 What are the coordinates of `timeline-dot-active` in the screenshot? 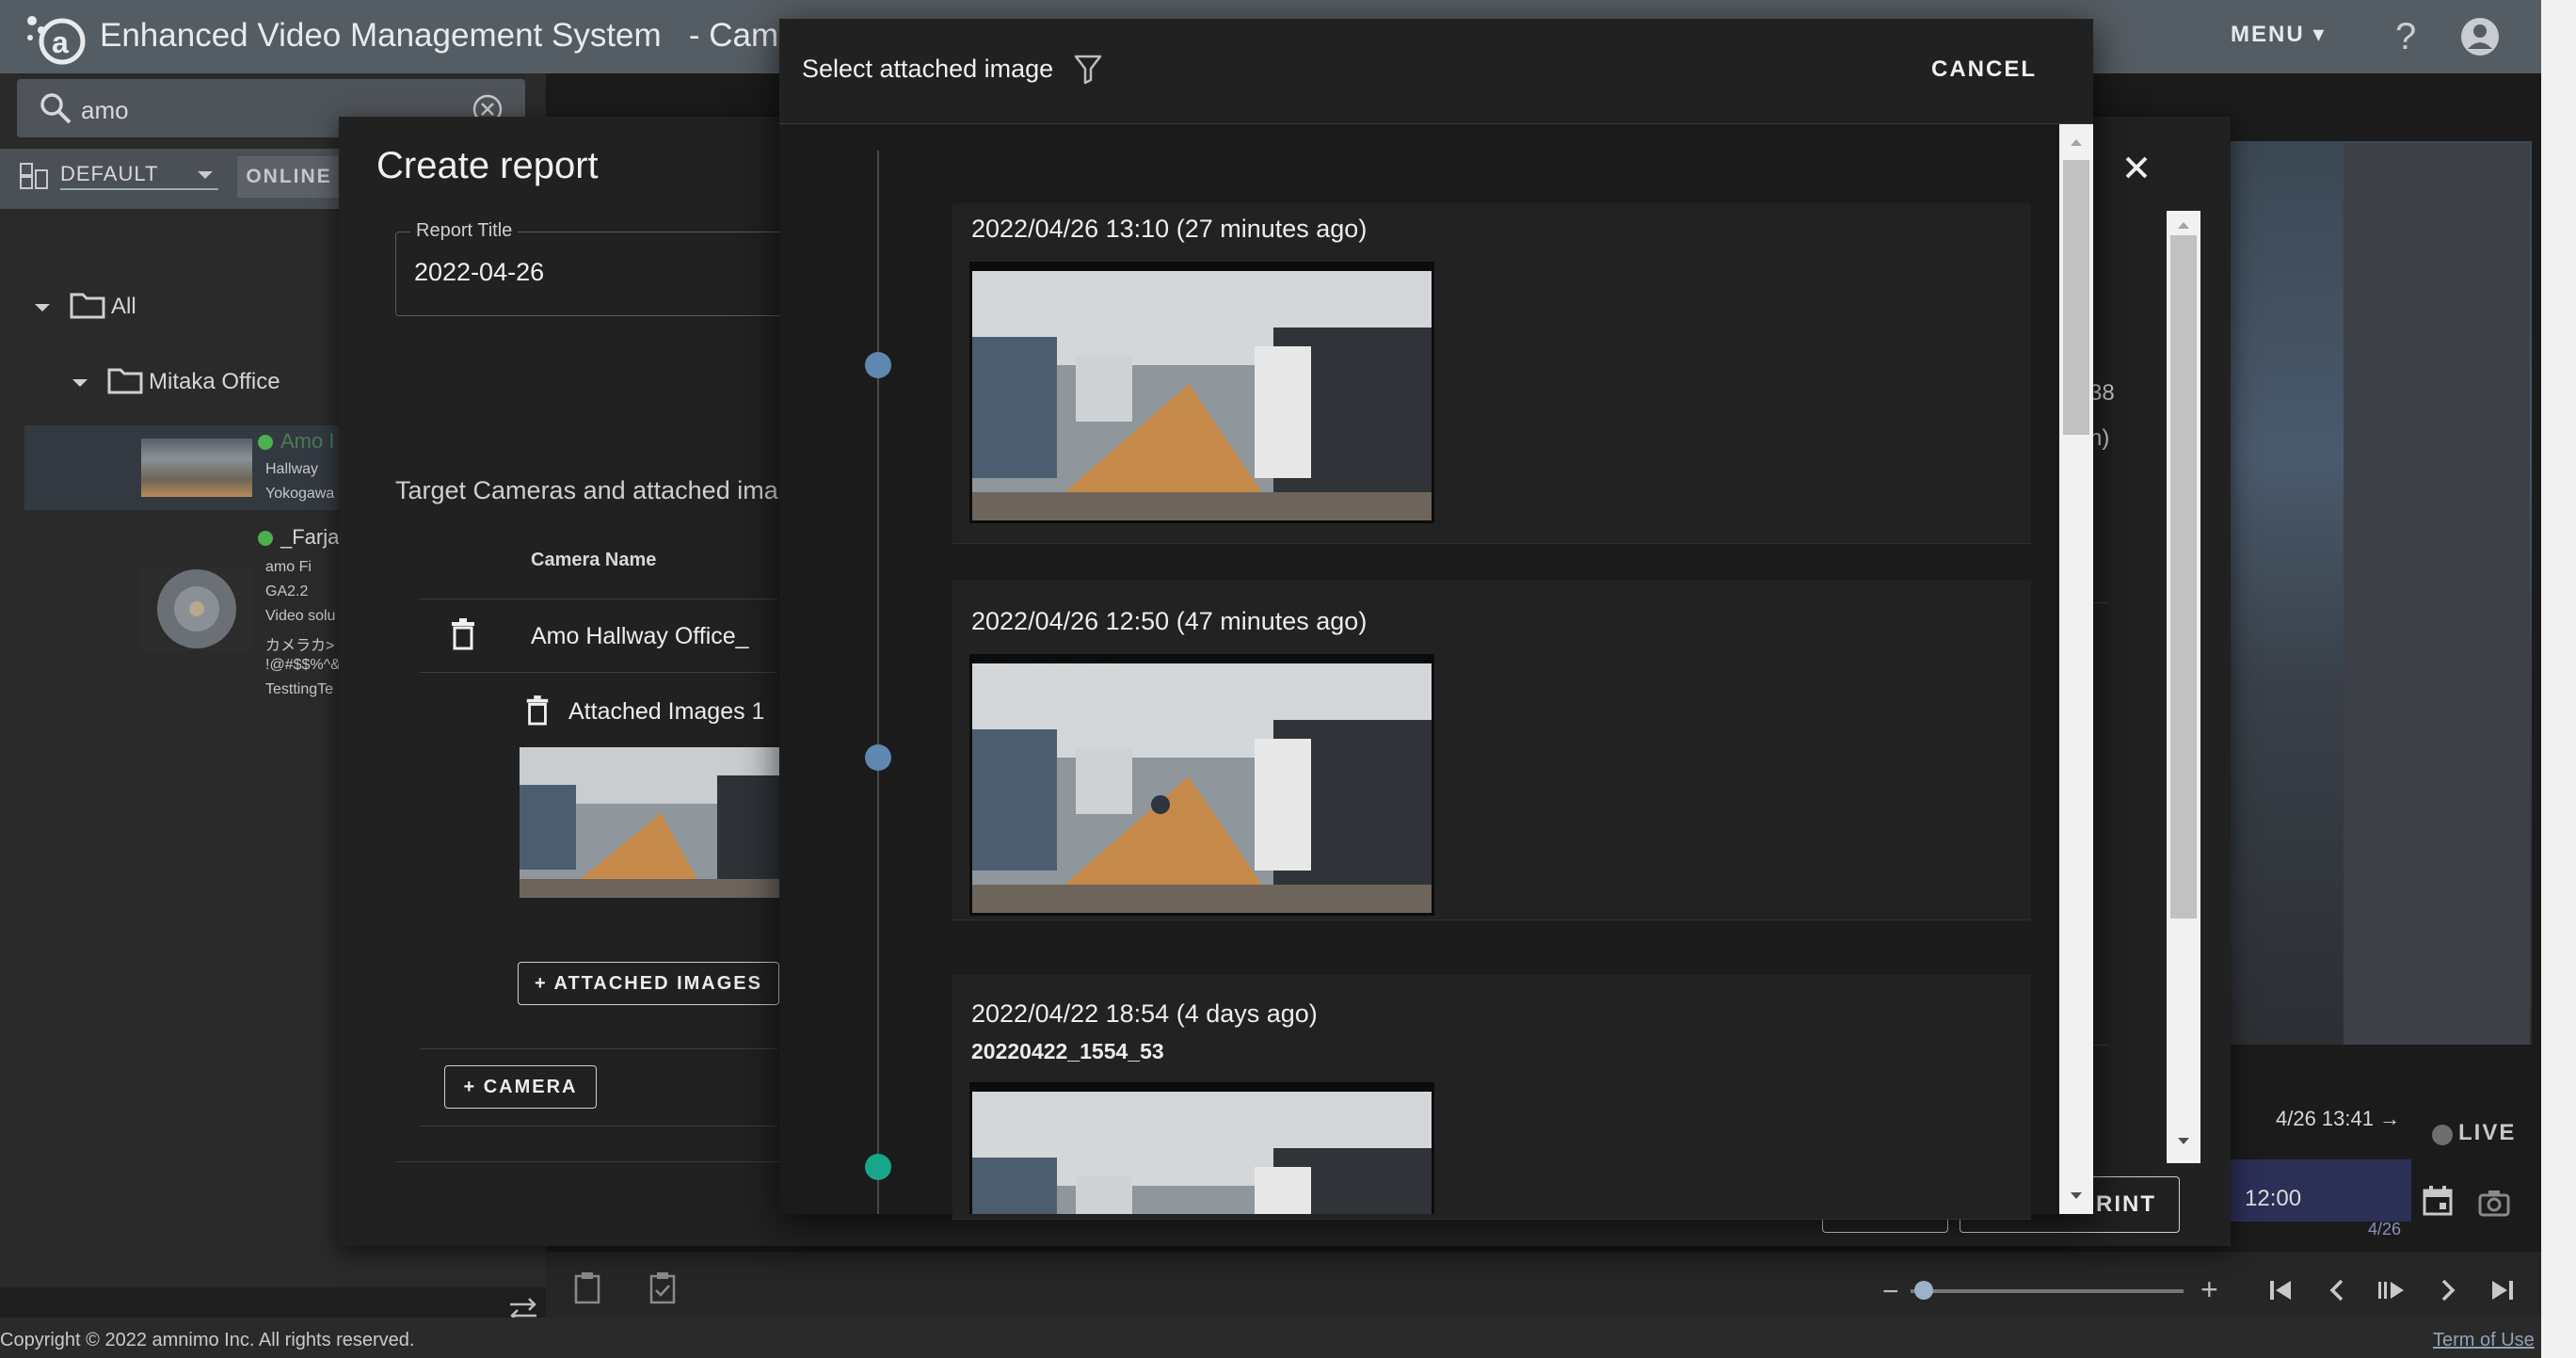 It's located at (878, 1167).